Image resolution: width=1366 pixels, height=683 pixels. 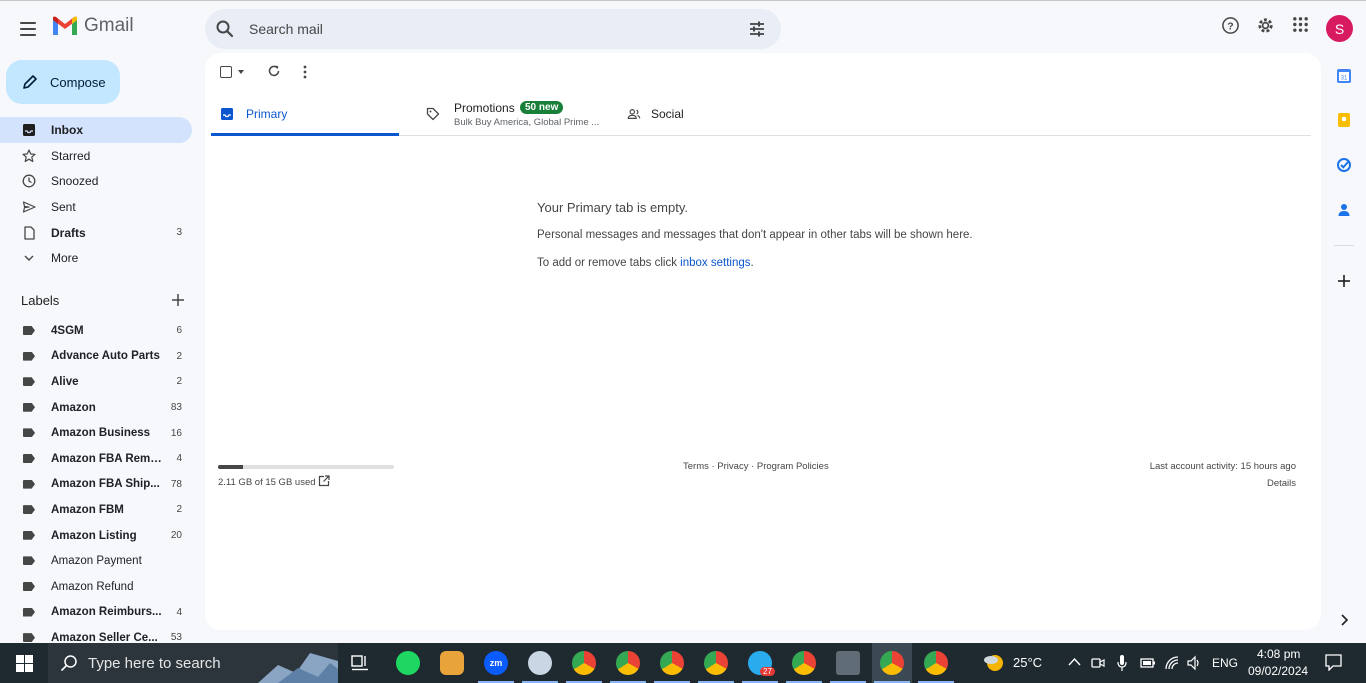 I want to click on label-item: Amazon FBM 2, so click(x=96, y=510).